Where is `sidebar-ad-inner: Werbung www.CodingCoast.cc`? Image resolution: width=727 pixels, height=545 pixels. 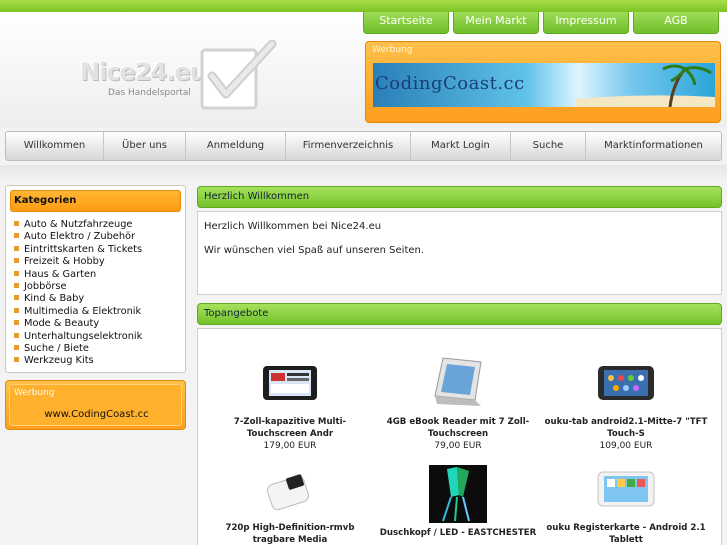
sidebar-ad-inner: Werbung www.CodingCoast.cc is located at coordinates (95, 405).